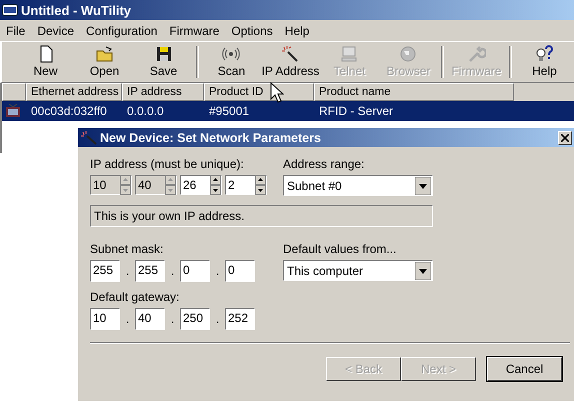  I want to click on toolbar-button: IP Address, so click(290, 62).